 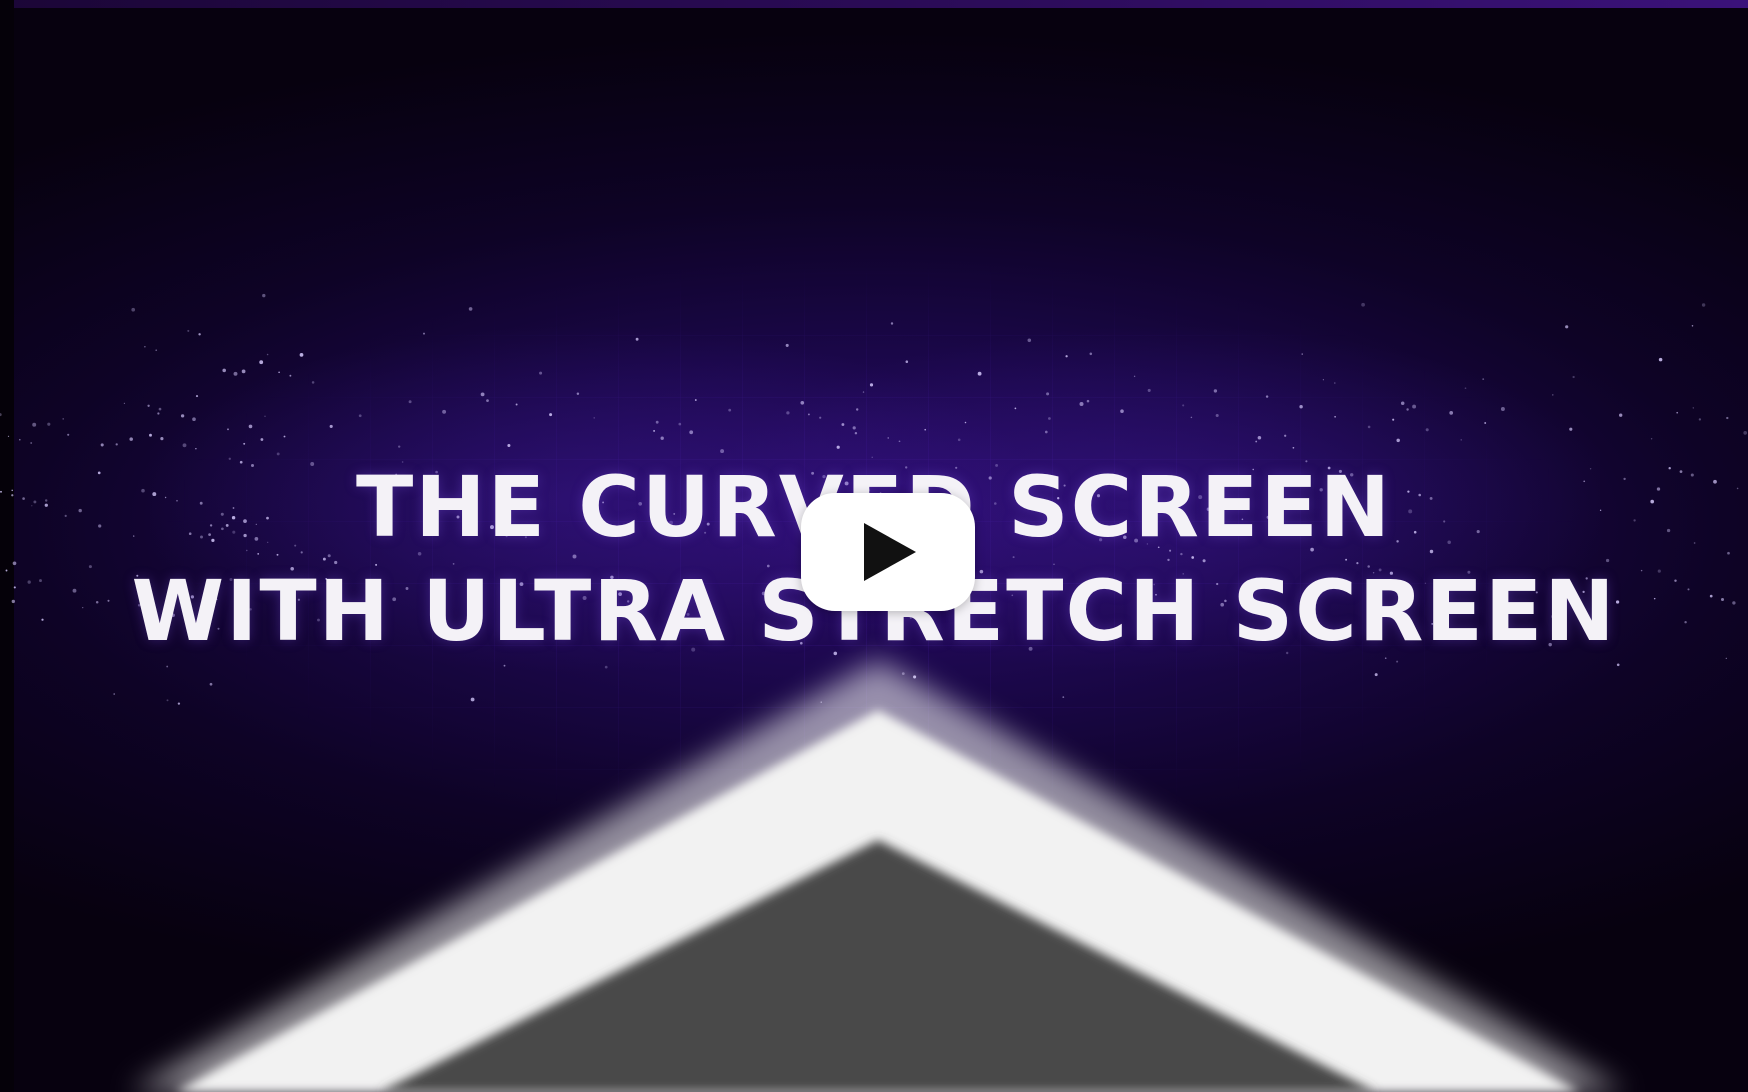 I want to click on play-icon, so click(x=890, y=552).